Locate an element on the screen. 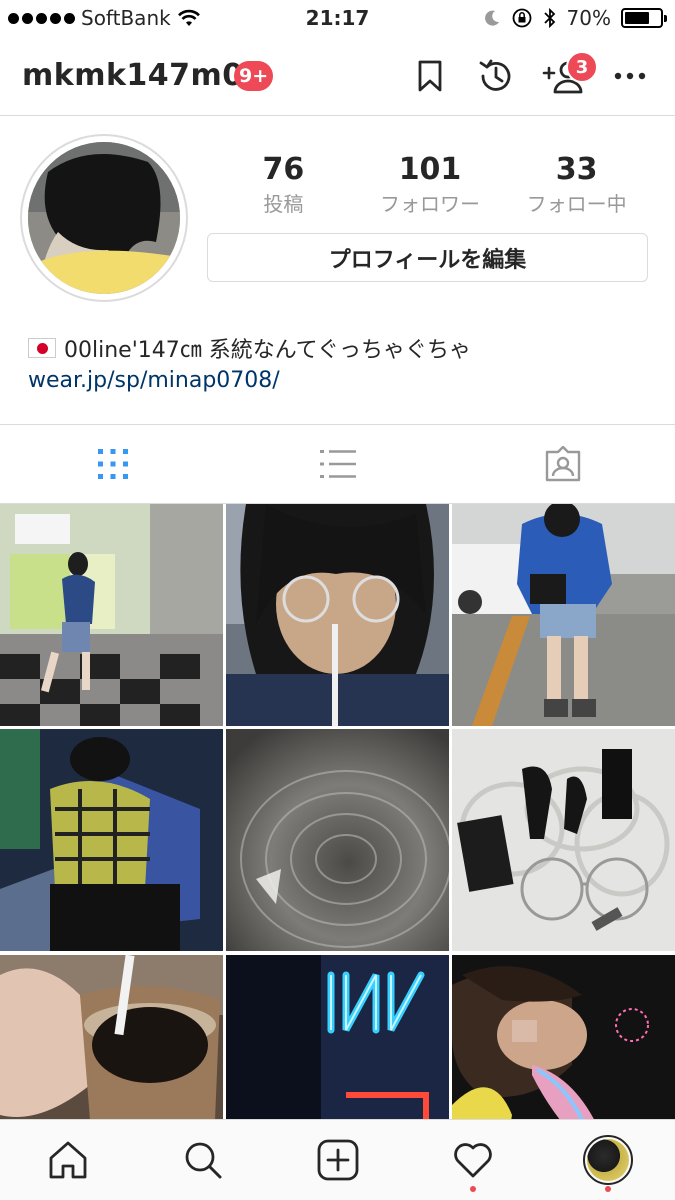 The width and height of the screenshot is (675, 1200). search-icon is located at coordinates (203, 1160).